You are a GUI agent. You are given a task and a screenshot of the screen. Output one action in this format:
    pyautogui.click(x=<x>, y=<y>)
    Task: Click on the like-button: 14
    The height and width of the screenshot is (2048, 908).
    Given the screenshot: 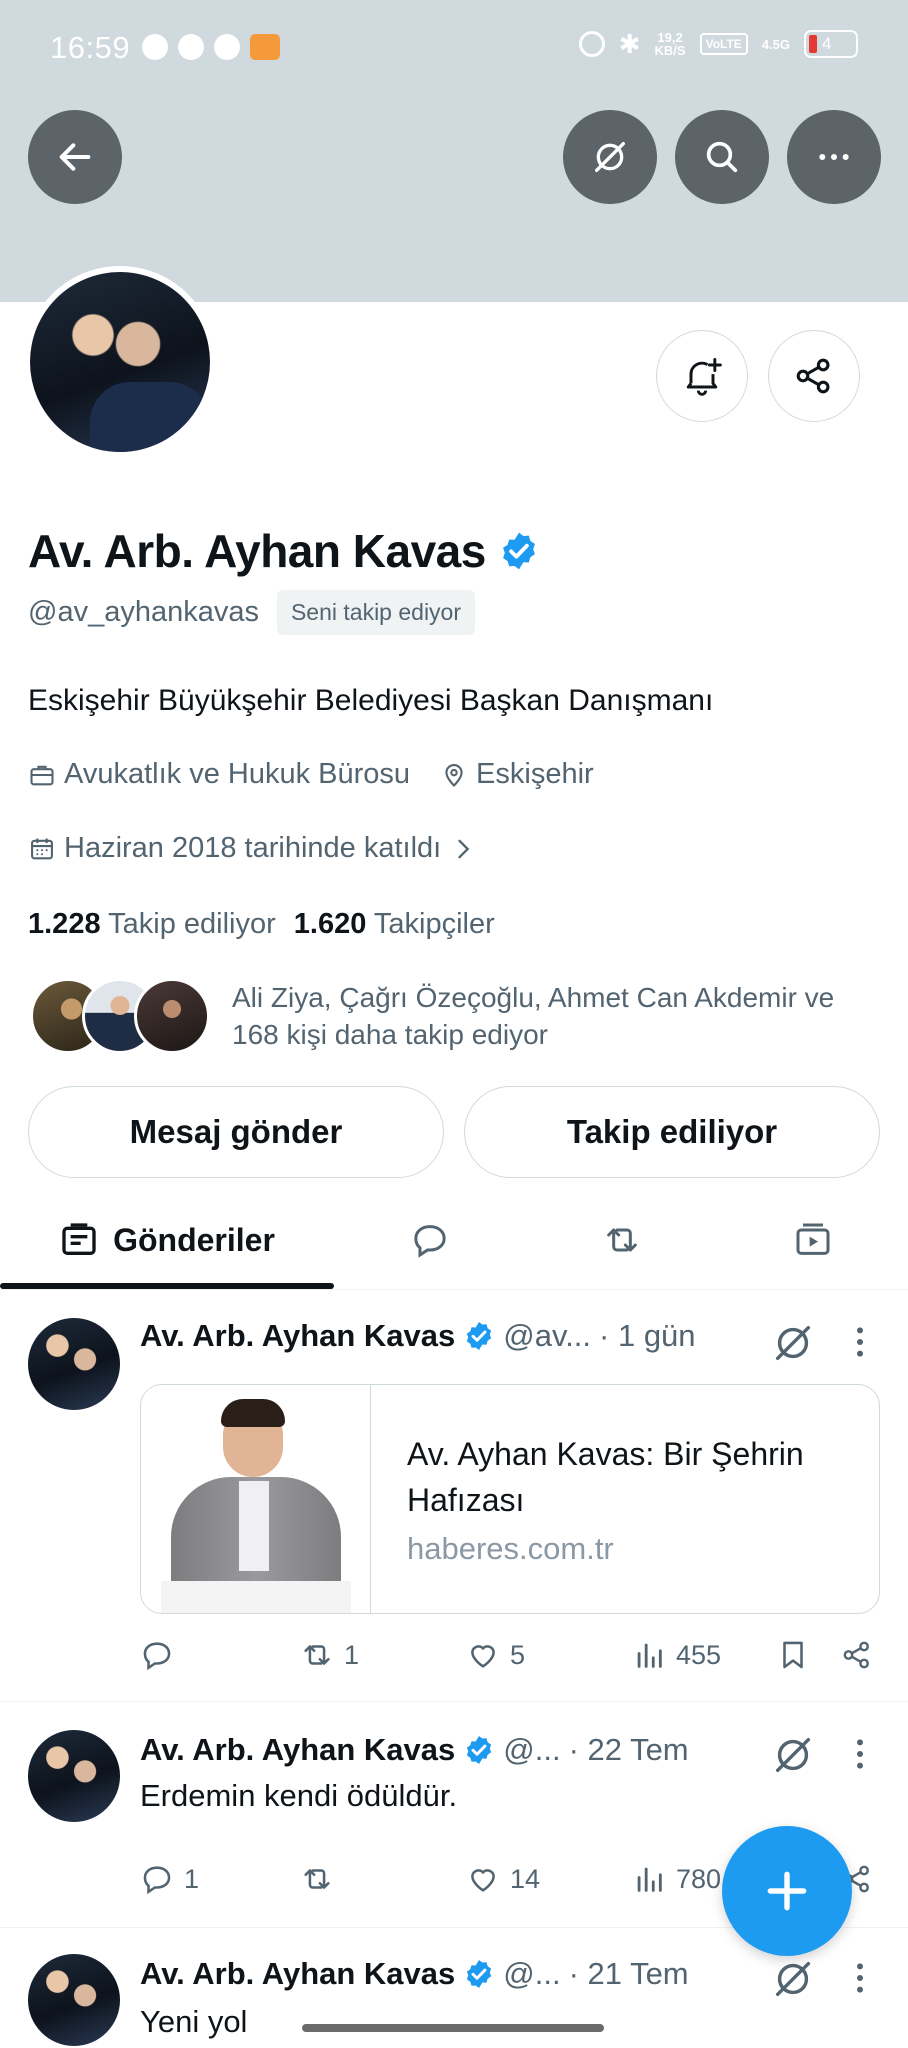 What is the action you would take?
    pyautogui.click(x=503, y=1879)
    